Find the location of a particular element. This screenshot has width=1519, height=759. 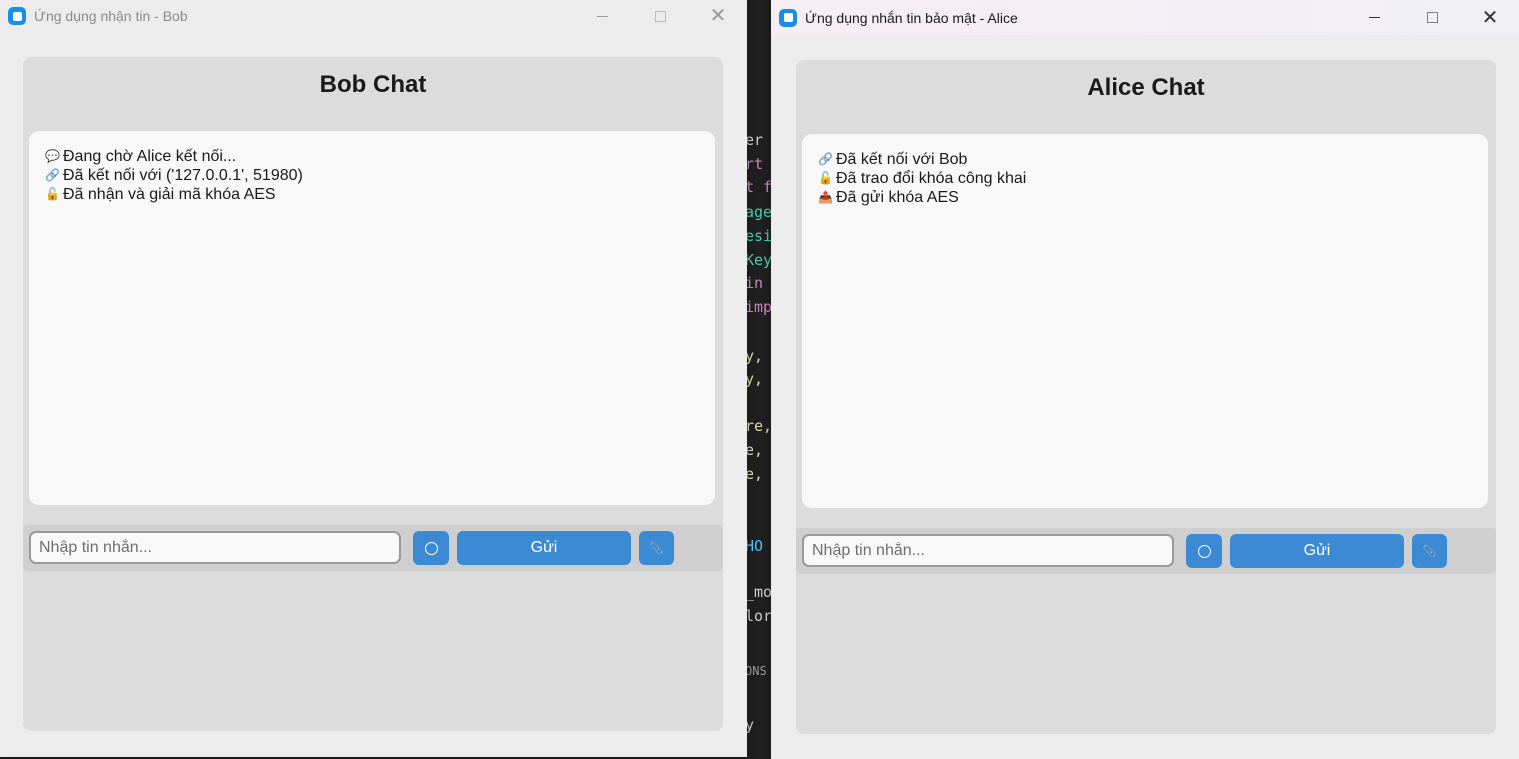

bob-titlebar: Ứng dụng nhận tin - Bob ✕ is located at coordinates (373, 16).